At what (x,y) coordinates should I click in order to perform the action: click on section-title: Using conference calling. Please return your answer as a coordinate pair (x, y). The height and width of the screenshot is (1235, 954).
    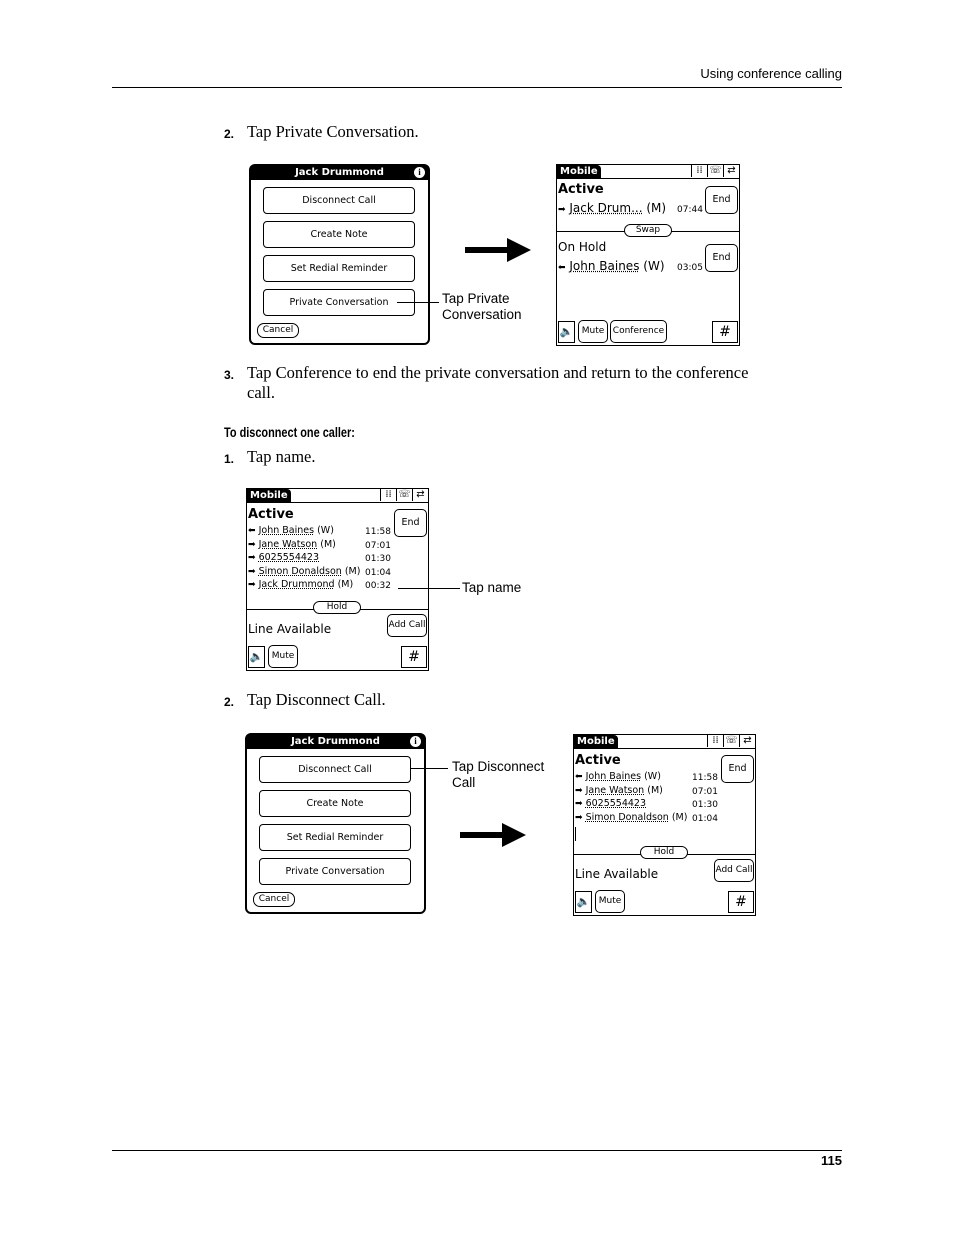
    Looking at the image, I should click on (771, 73).